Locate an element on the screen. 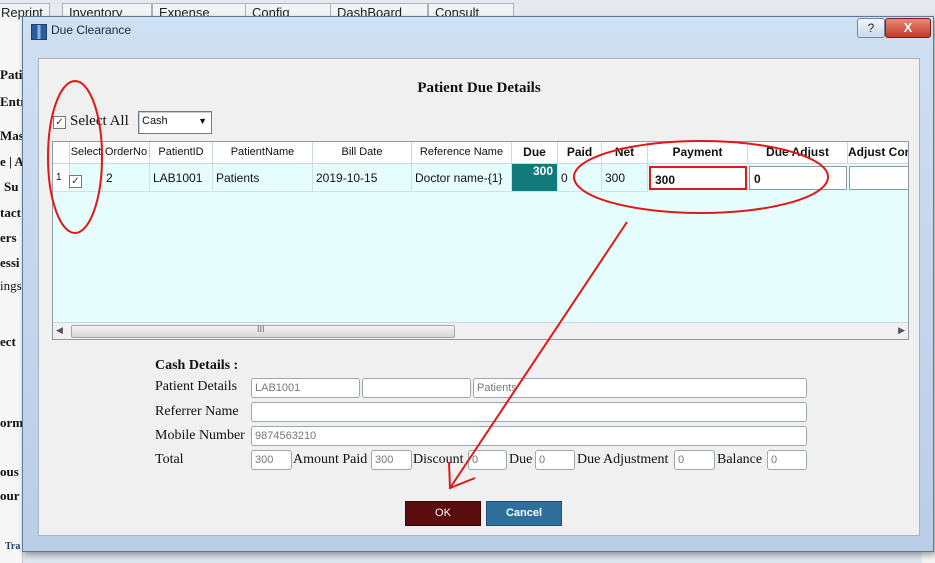 The image size is (935, 563). balance-field: 0 is located at coordinates (787, 460).